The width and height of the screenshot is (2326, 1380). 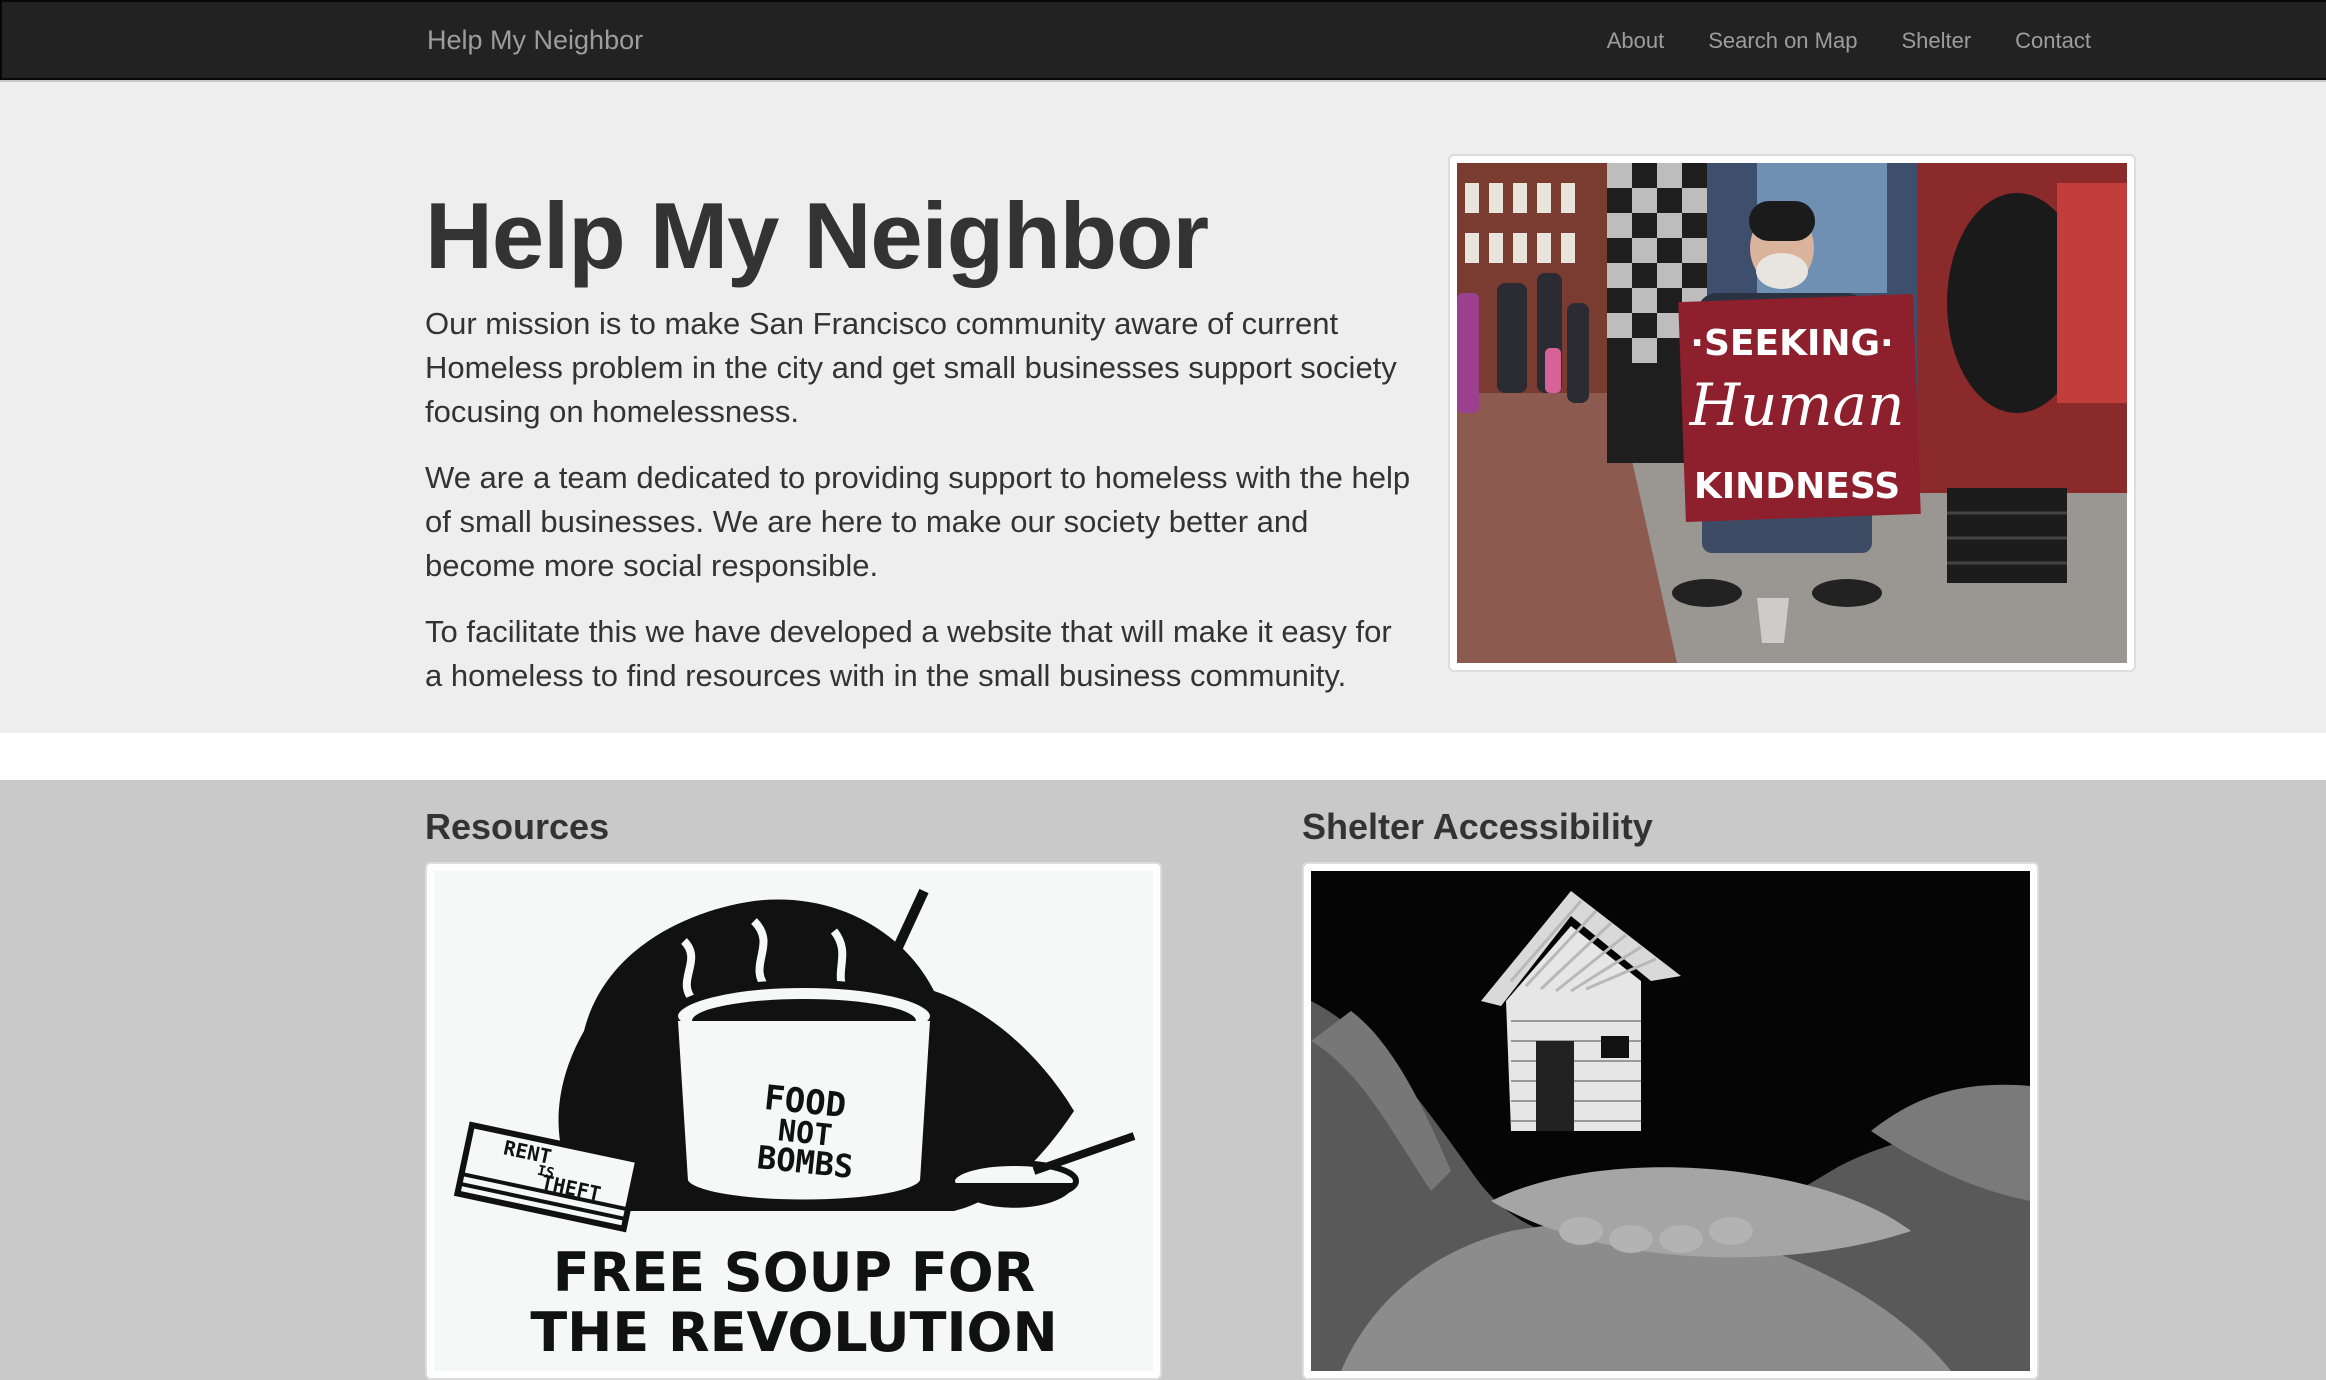 What do you see at coordinates (1797, 405) in the screenshot?
I see `sign-text-human: Human` at bounding box center [1797, 405].